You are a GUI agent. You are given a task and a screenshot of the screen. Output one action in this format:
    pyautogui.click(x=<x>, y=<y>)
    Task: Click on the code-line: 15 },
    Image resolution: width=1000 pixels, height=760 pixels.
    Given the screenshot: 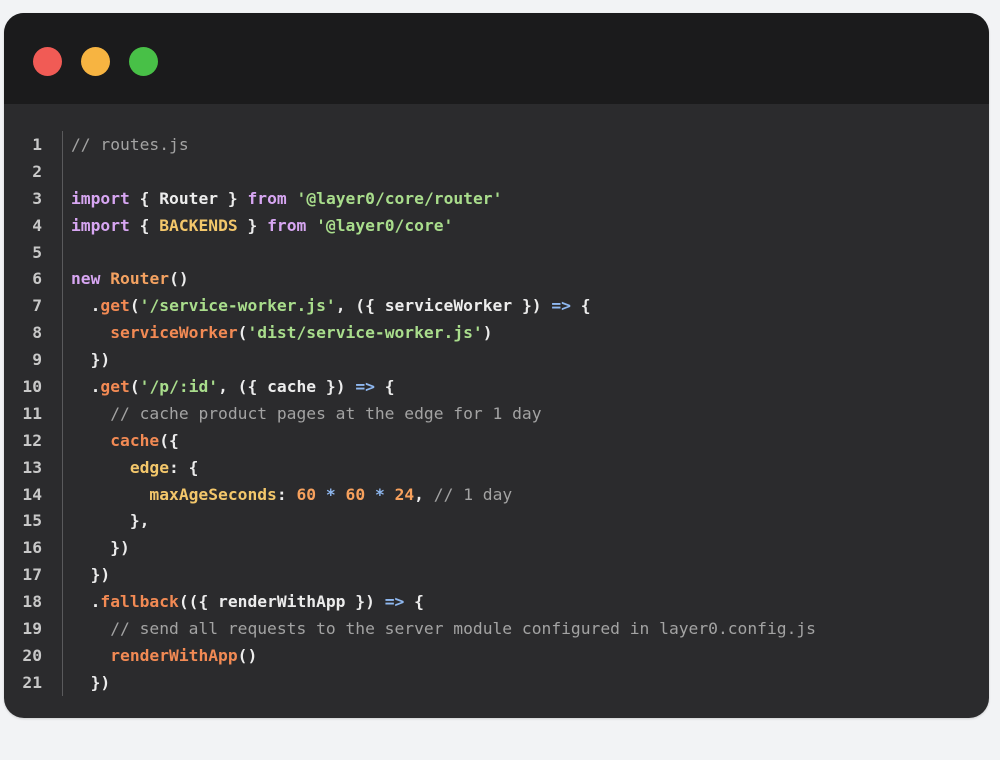 What is the action you would take?
    pyautogui.click(x=496, y=521)
    